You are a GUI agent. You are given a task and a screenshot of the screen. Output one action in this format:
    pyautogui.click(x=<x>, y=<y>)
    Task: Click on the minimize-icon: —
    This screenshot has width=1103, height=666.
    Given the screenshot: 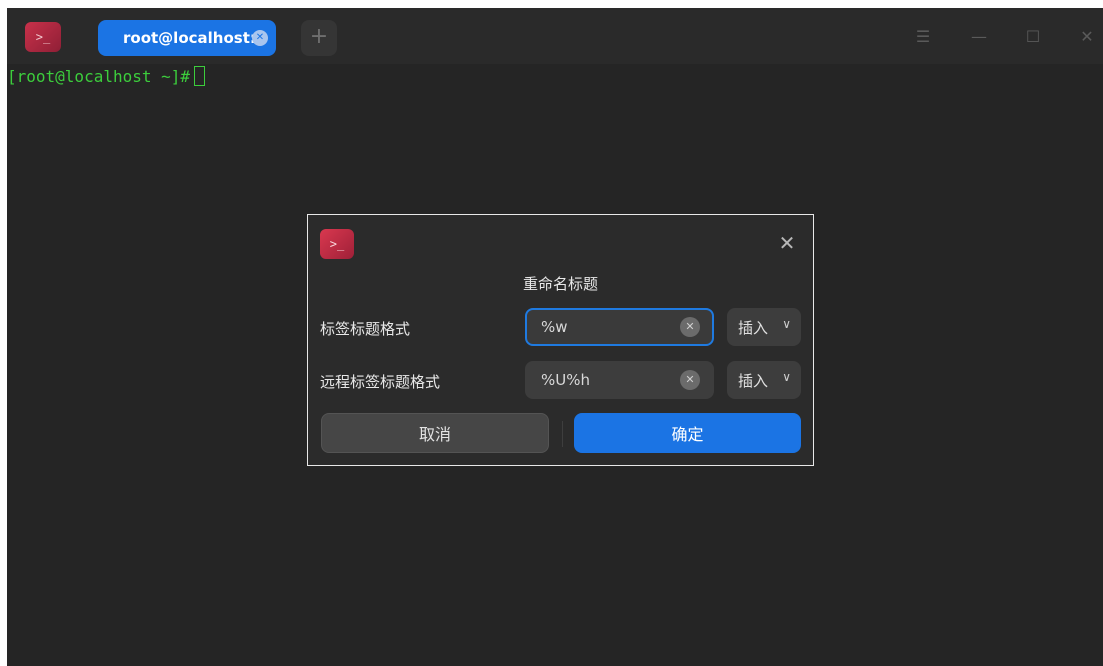 What is the action you would take?
    pyautogui.click(x=979, y=37)
    